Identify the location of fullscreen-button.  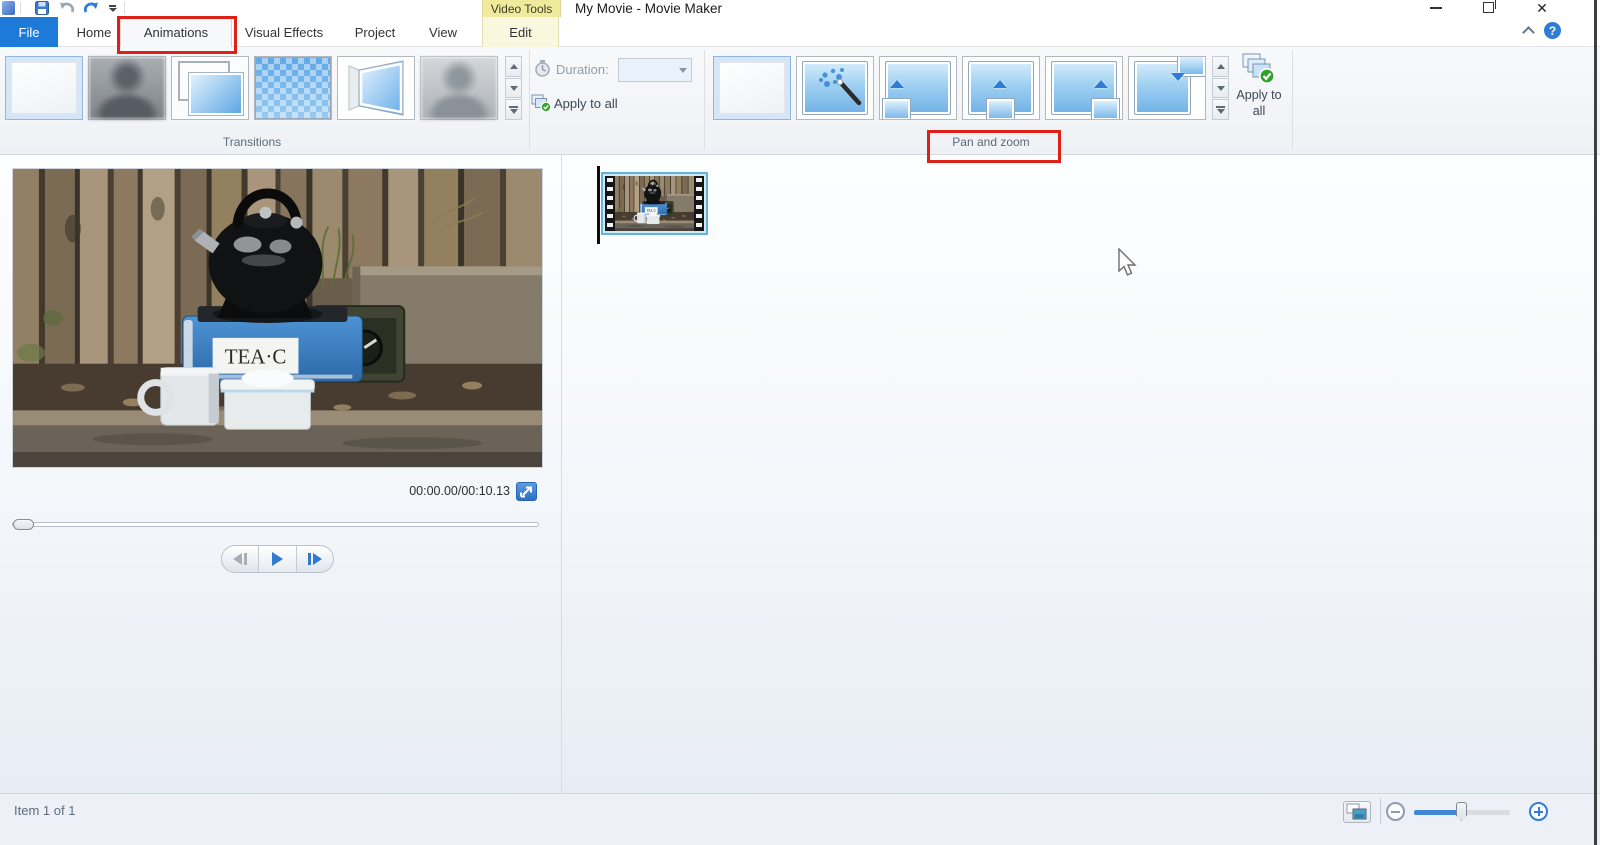
(526, 491).